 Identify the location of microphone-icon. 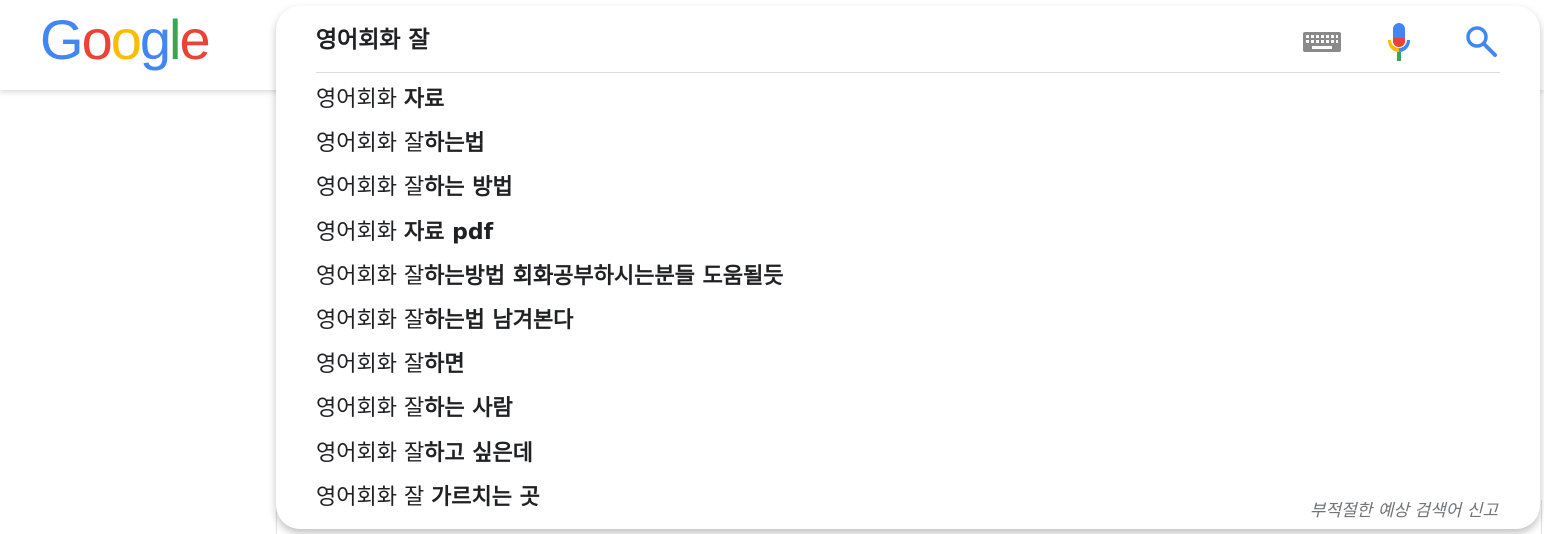
(1399, 42).